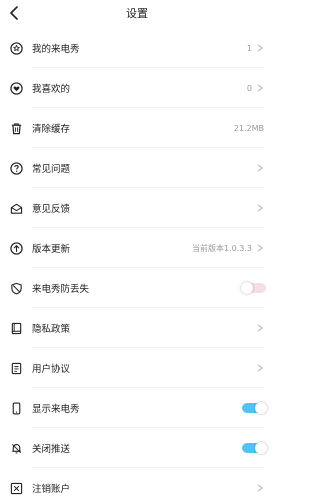 The image size is (320, 500). What do you see at coordinates (51, 369) in the screenshot?
I see `settings-item-label: 用户协议` at bounding box center [51, 369].